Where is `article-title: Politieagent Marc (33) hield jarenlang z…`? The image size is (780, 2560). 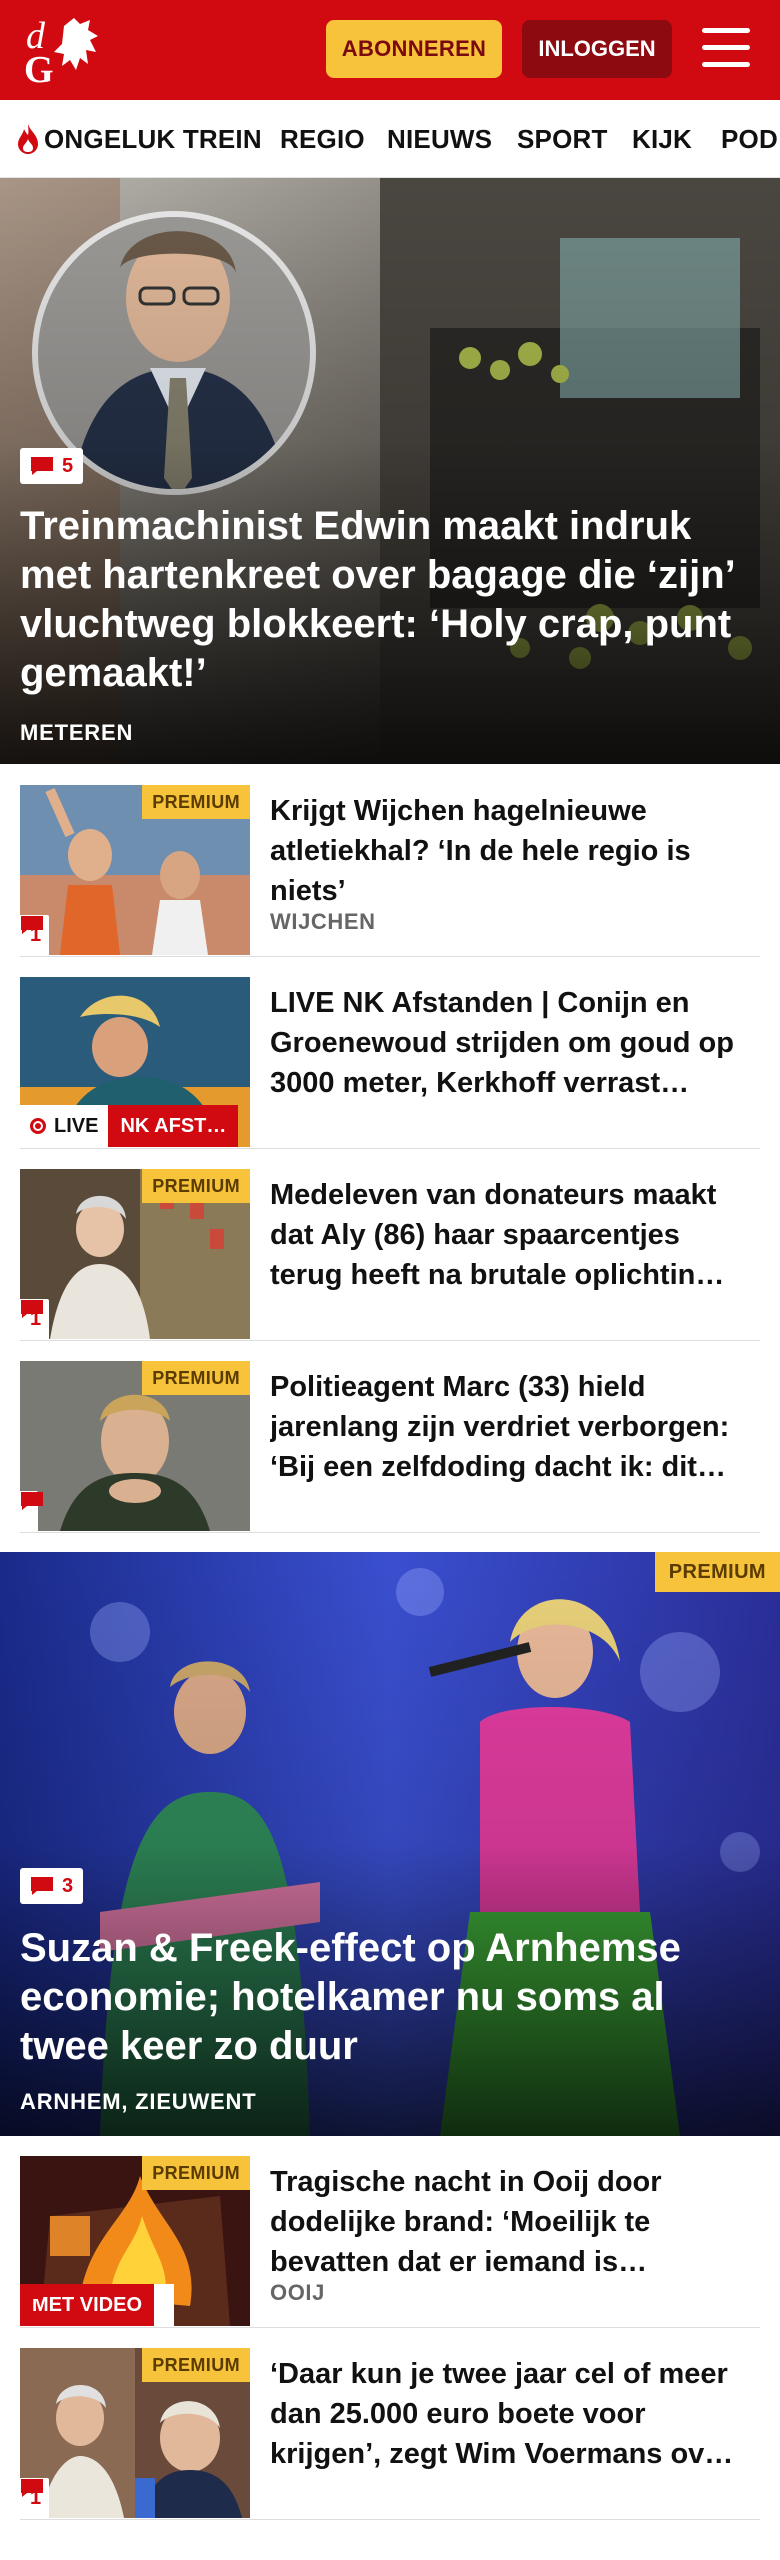 article-title: Politieagent Marc (33) hield jarenlang z… is located at coordinates (515, 1427).